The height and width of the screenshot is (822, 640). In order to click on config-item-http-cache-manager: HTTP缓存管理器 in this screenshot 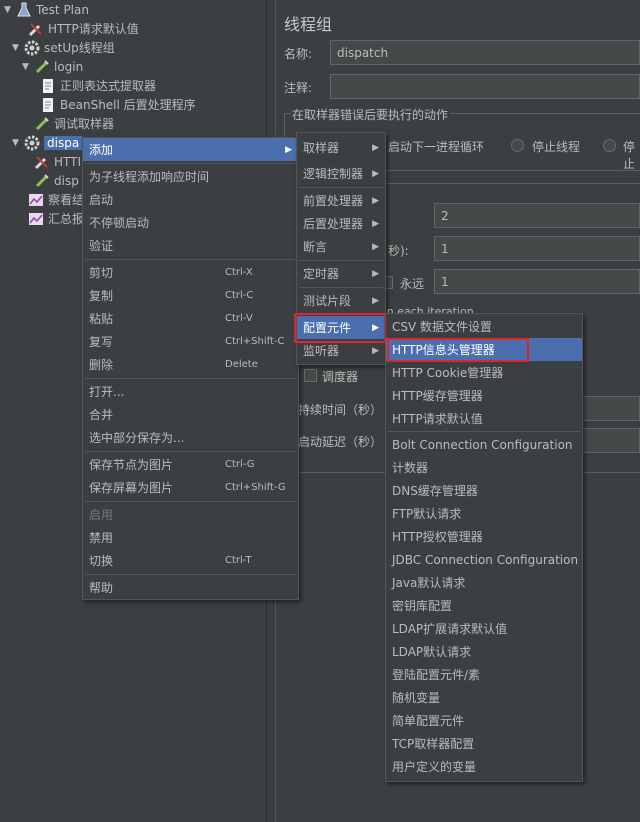, I will do `click(484, 395)`.